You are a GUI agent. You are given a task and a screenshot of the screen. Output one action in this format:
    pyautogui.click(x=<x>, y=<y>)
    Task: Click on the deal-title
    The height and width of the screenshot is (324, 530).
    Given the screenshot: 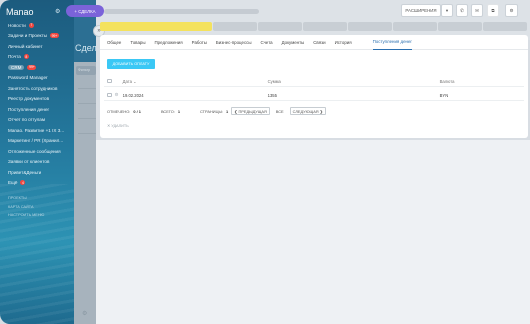 What is the action you would take?
    pyautogui.click(x=181, y=11)
    